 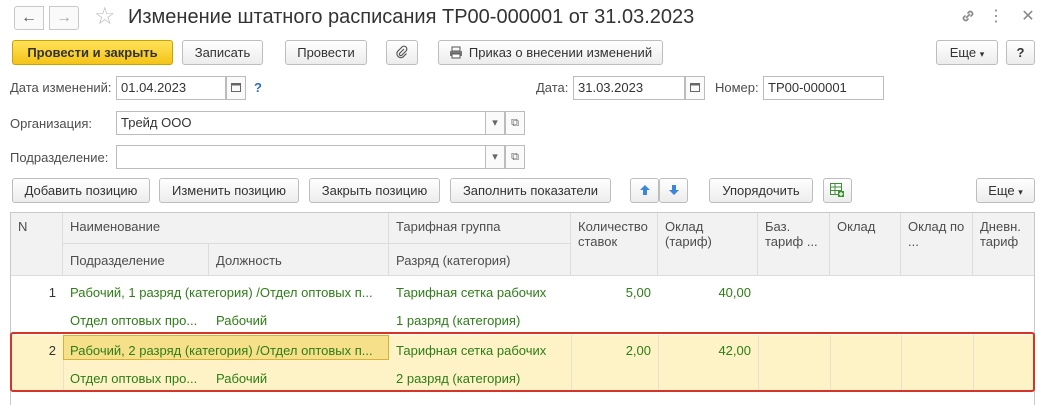 What do you see at coordinates (673, 190) in the screenshot?
I see `move-down-icon` at bounding box center [673, 190].